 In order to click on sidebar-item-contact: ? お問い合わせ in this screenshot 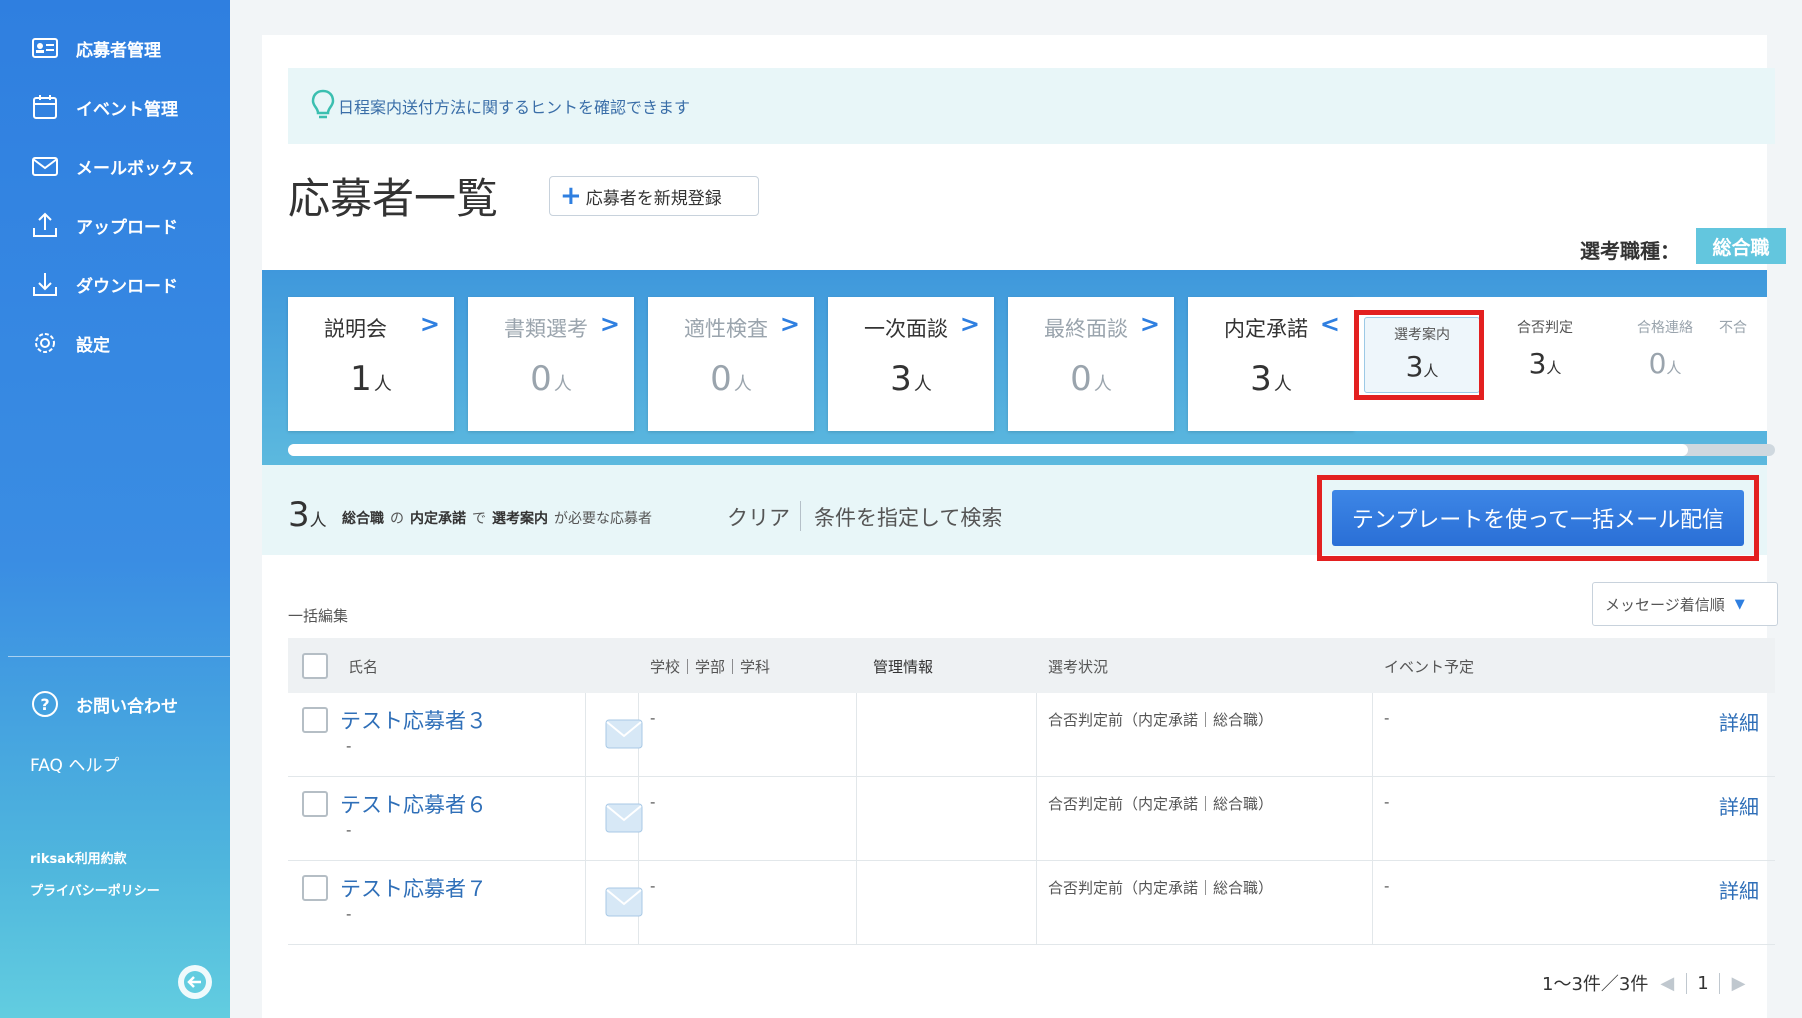, I will do `click(104, 704)`.